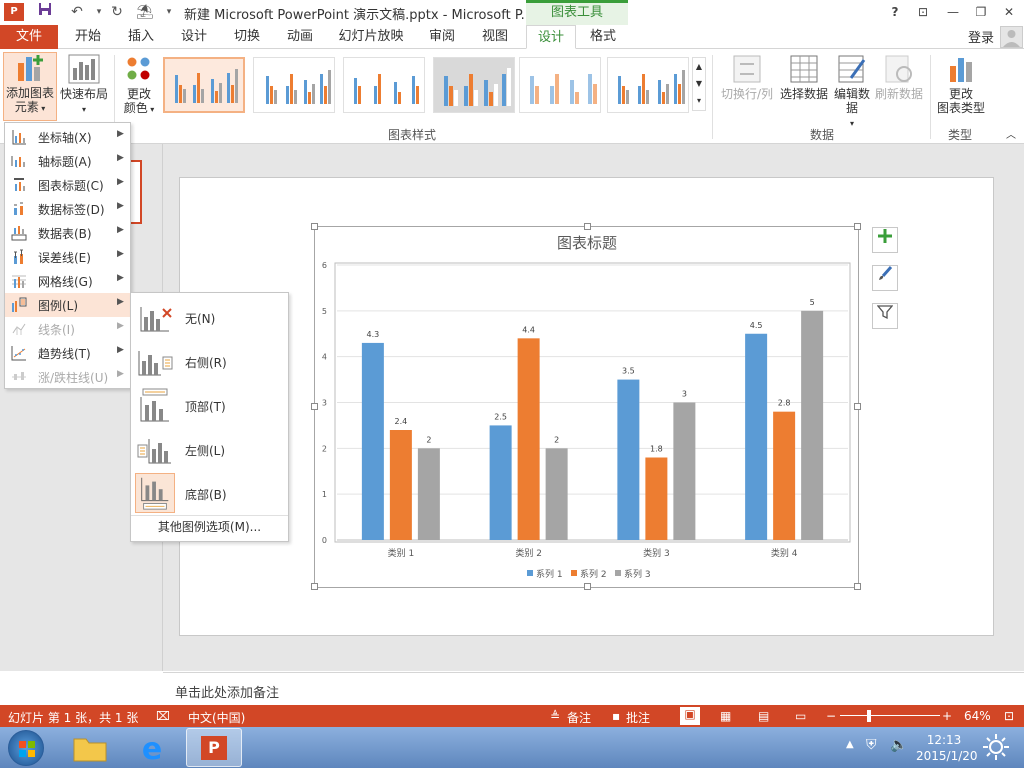  I want to click on slideshow-icon: ▭, so click(800, 716).